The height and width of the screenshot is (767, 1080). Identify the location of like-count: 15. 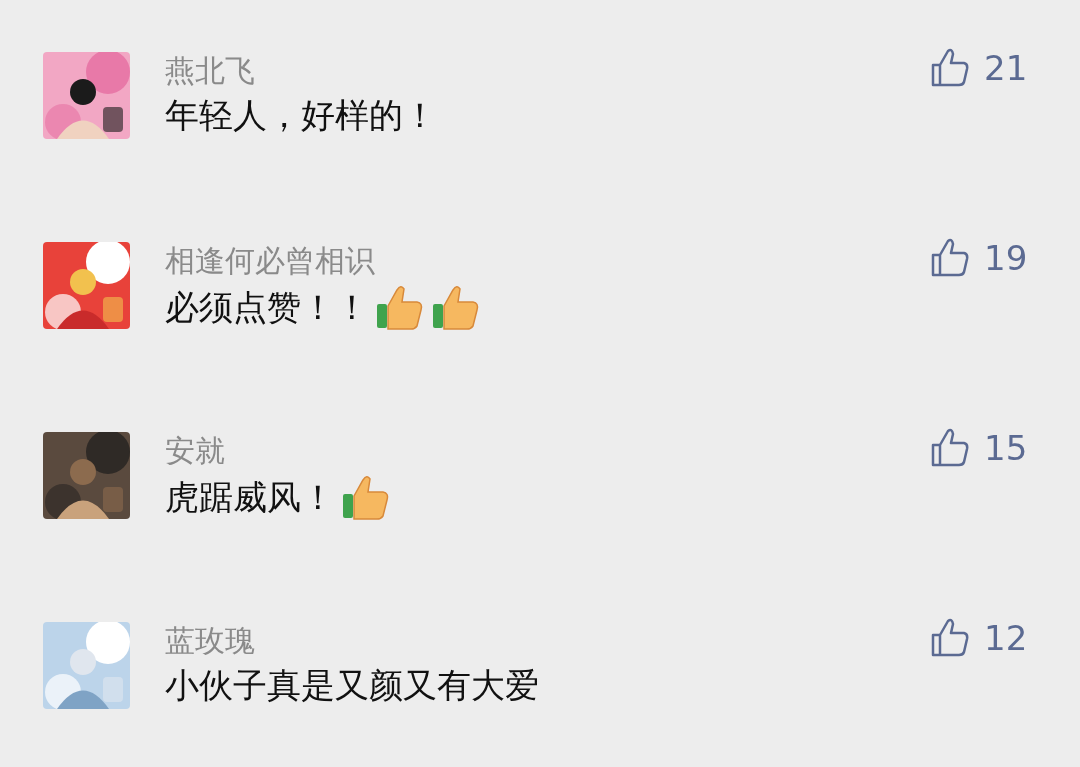
(1006, 448).